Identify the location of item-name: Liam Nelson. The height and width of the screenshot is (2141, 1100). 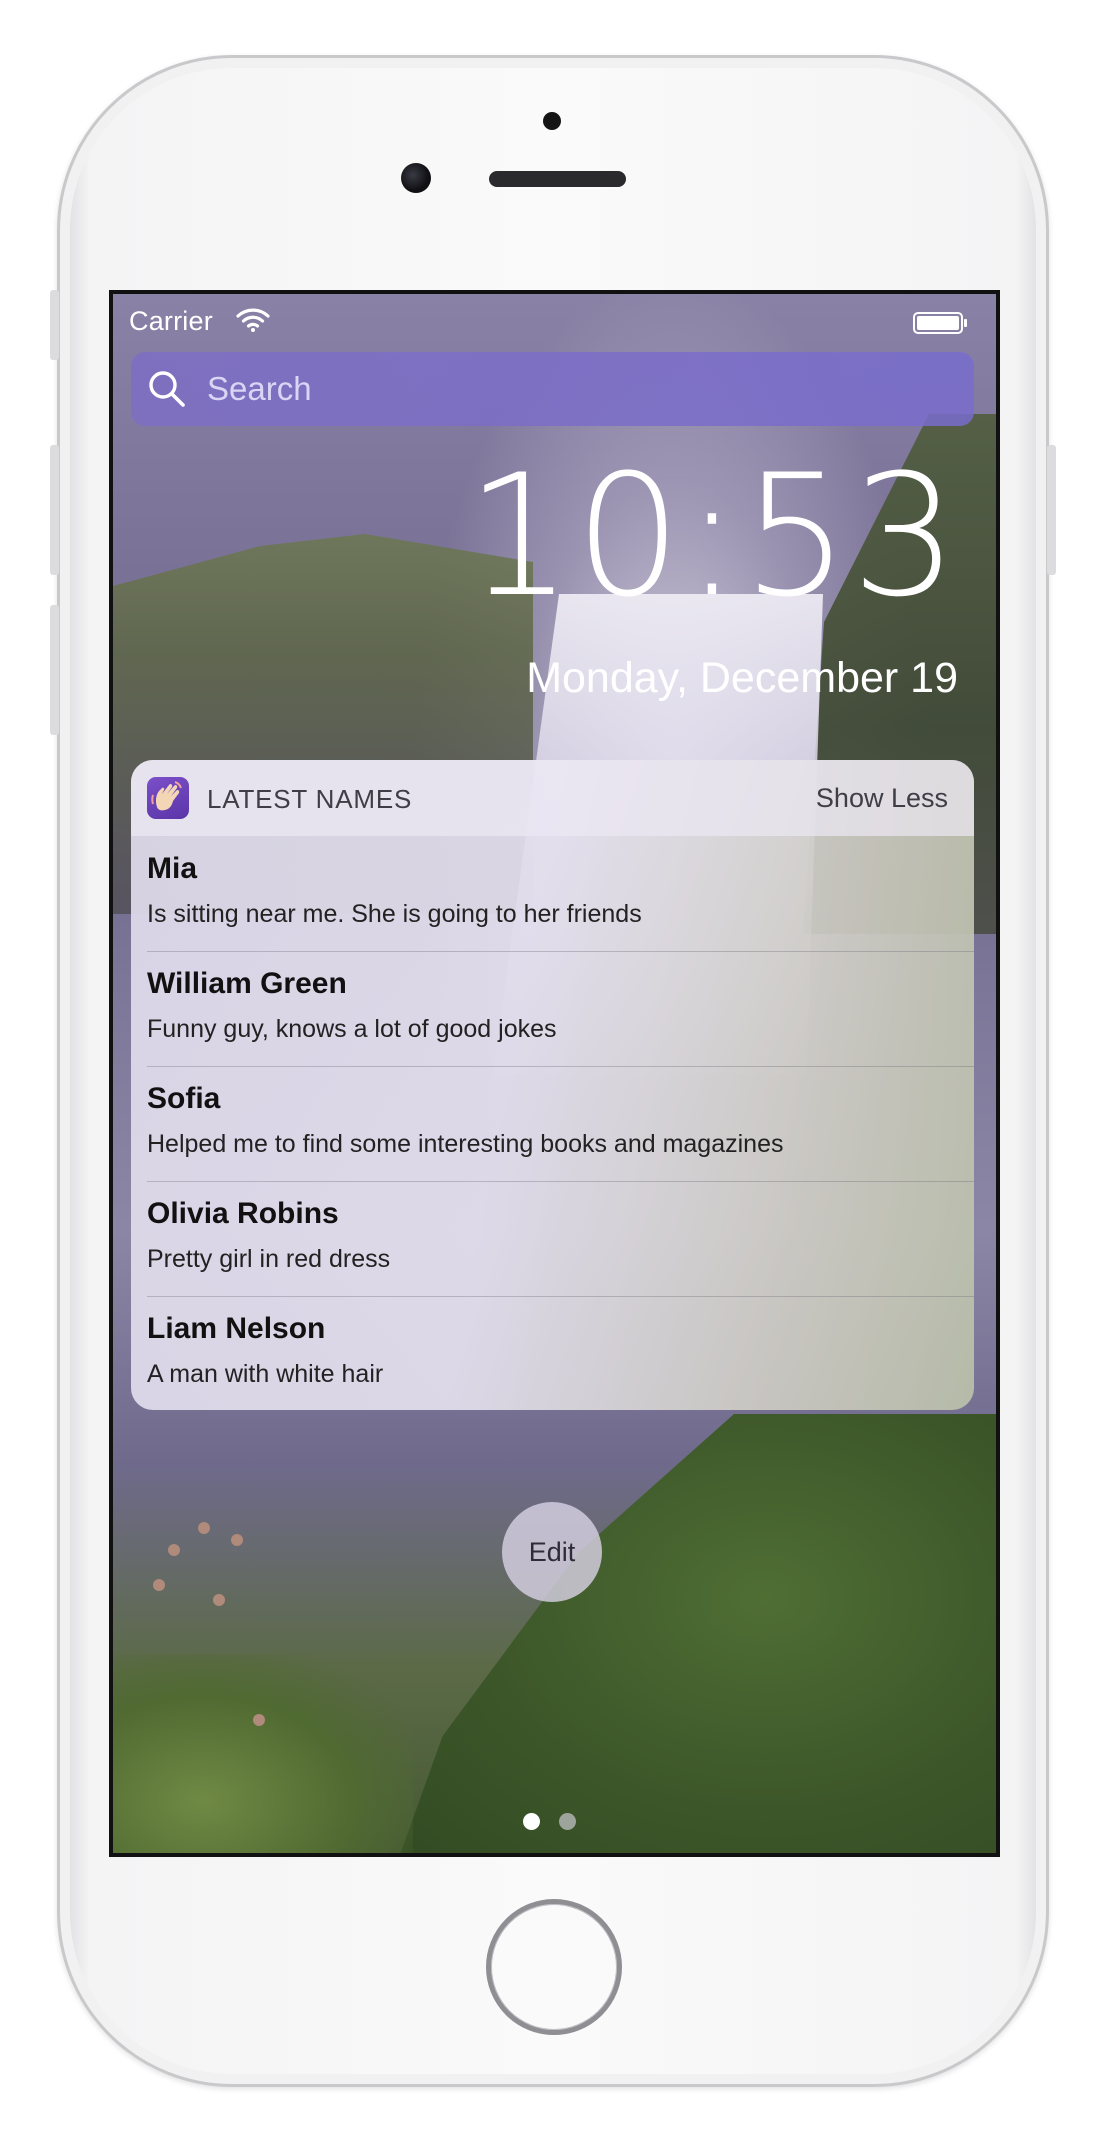
(236, 1328).